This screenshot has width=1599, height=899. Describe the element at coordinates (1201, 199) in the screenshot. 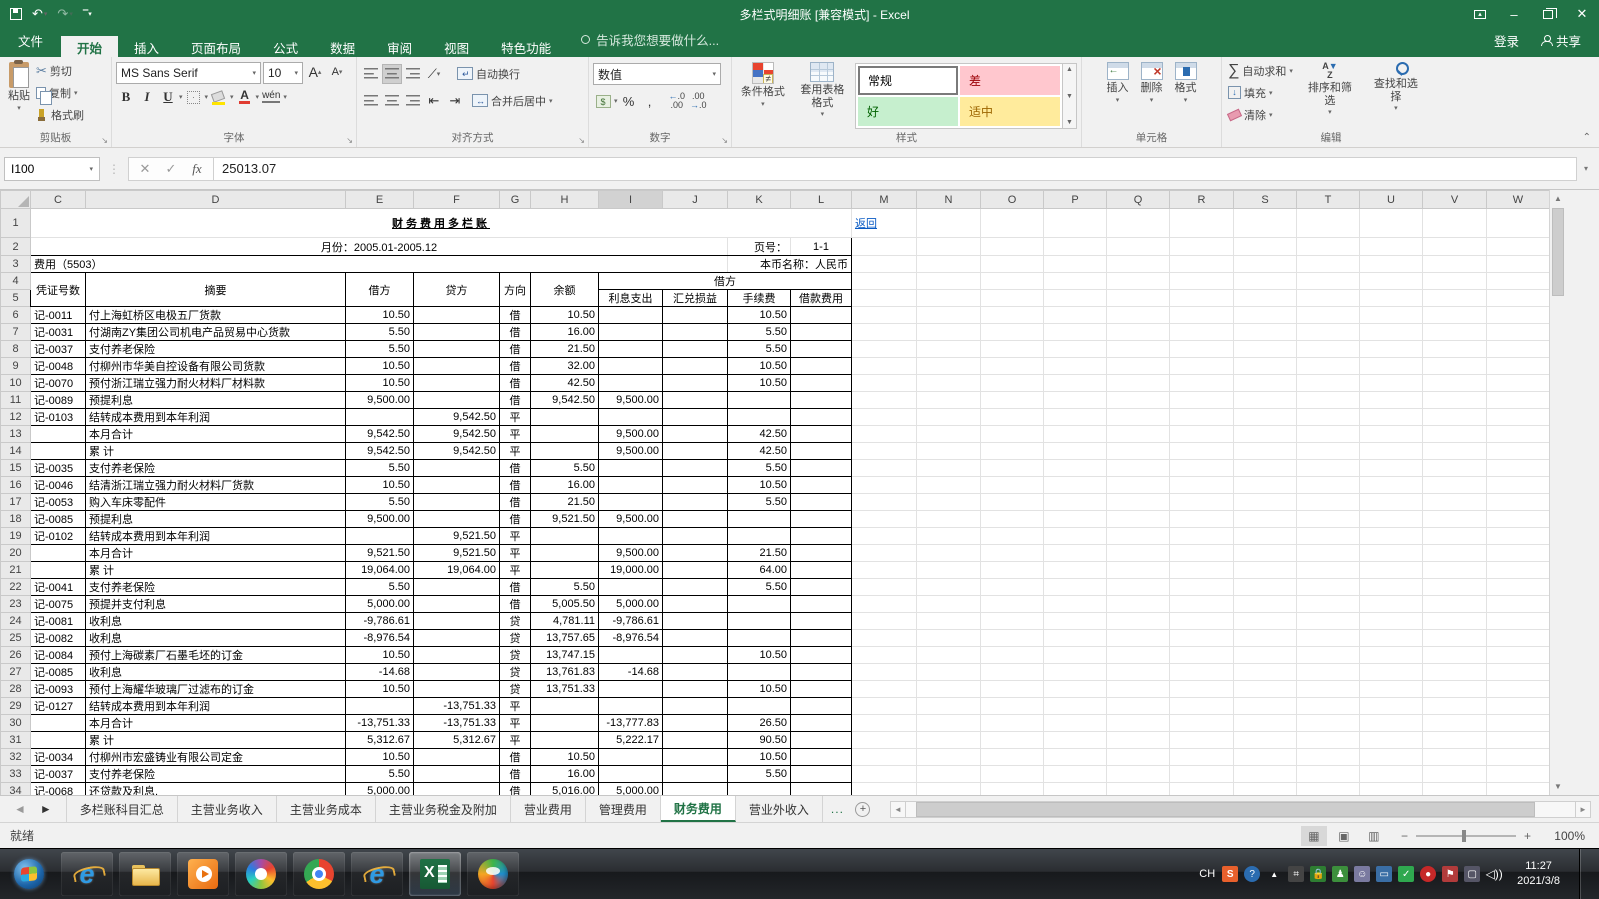

I see `column-header-R: R` at that location.